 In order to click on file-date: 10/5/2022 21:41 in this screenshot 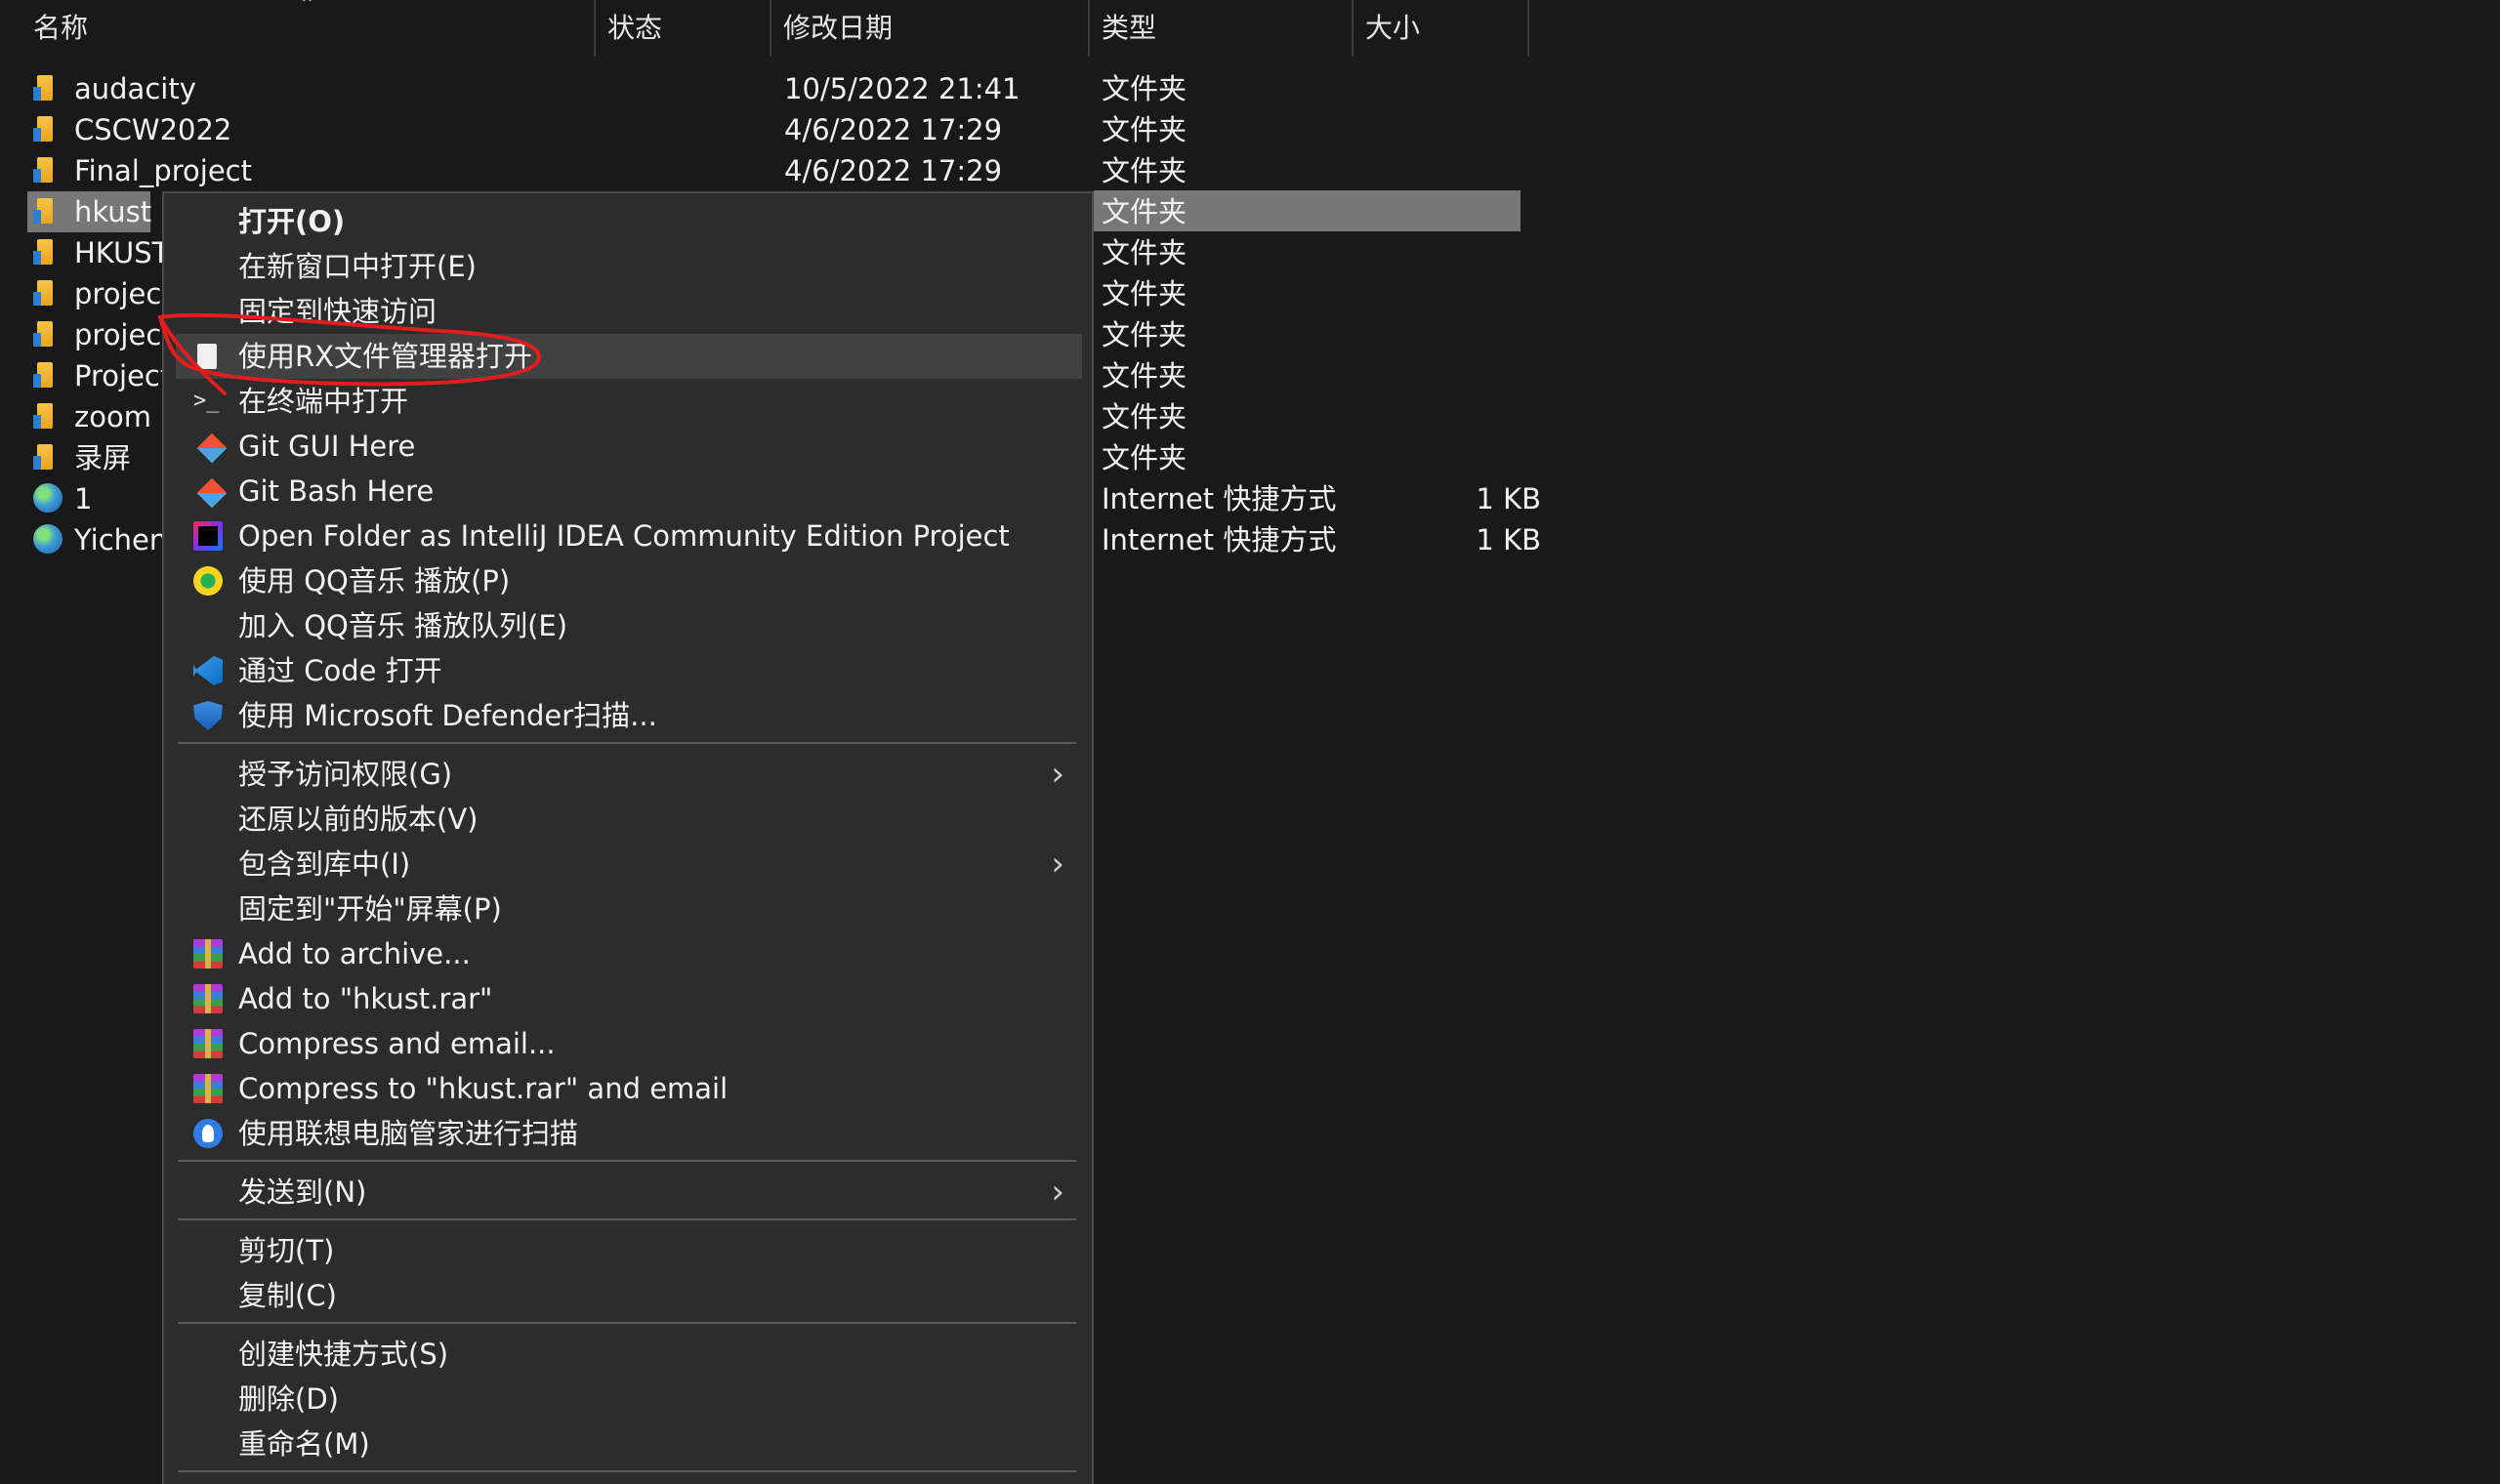, I will do `click(902, 89)`.